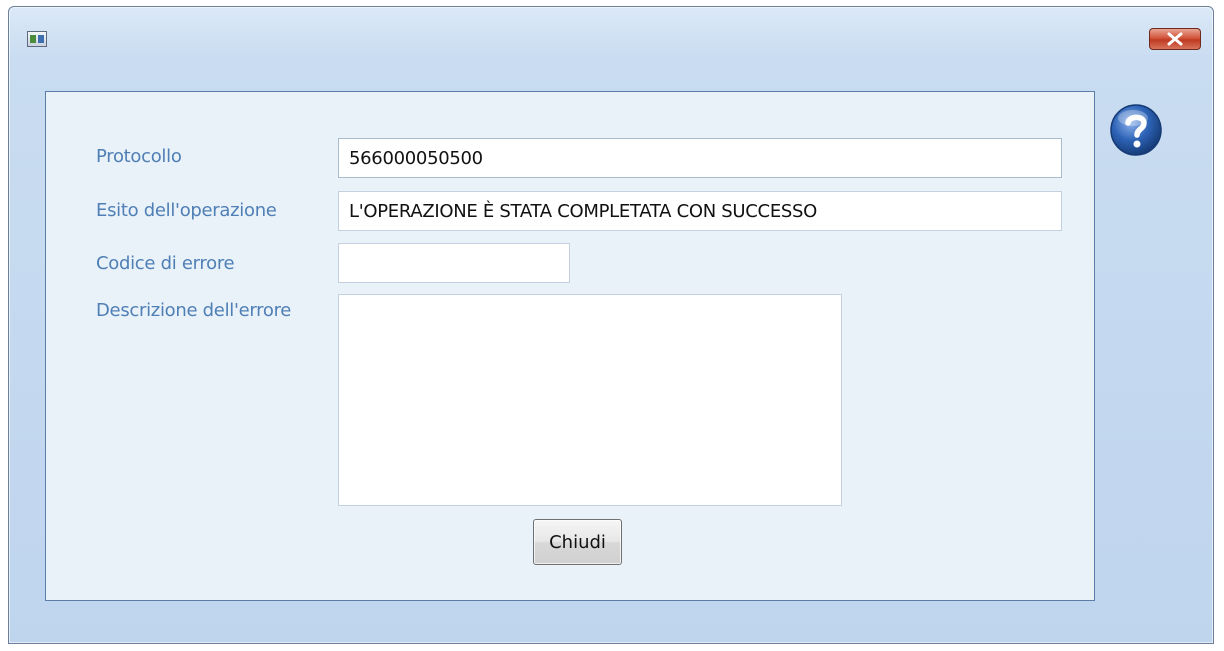  I want to click on error-description-field, so click(590, 400).